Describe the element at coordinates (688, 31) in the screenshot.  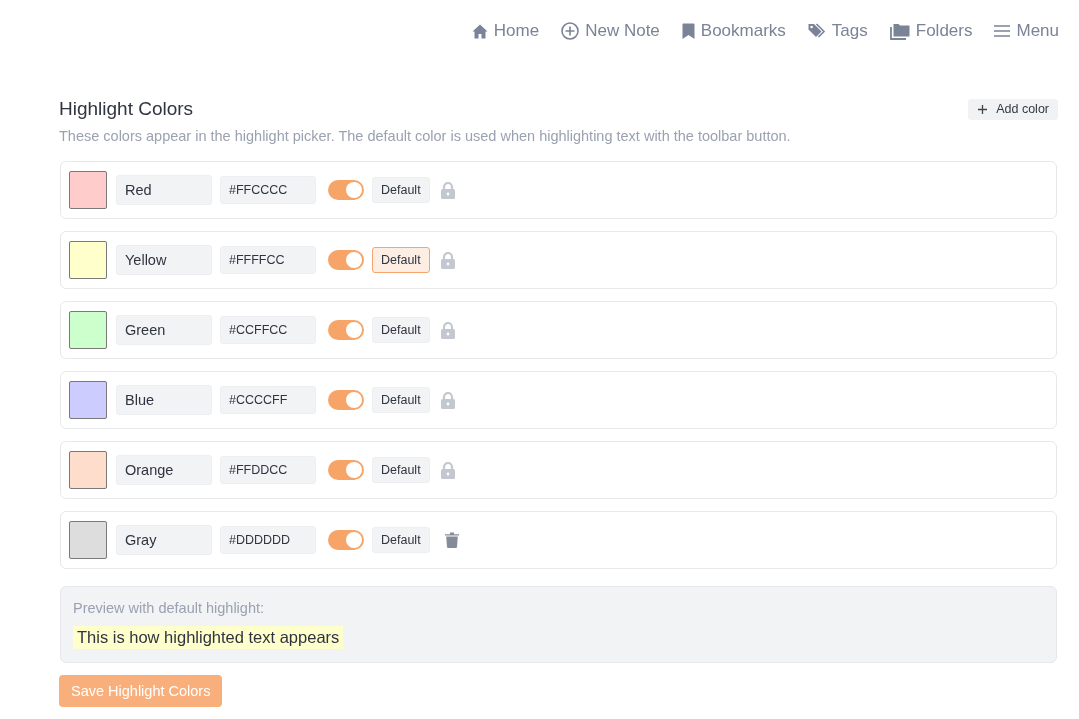
I see `bookmark-icon` at that location.